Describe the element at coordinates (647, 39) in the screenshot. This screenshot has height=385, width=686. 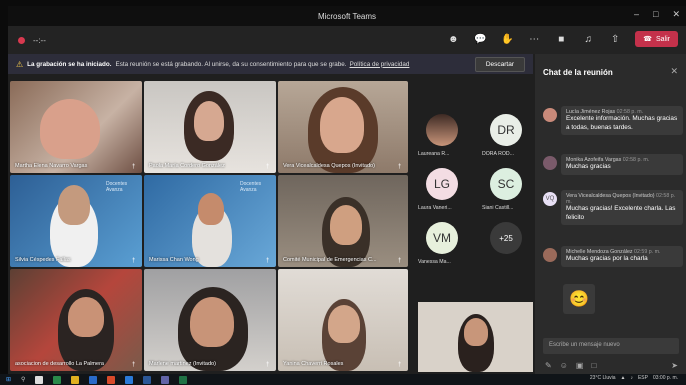
I see `phone-icon: ☎` at that location.